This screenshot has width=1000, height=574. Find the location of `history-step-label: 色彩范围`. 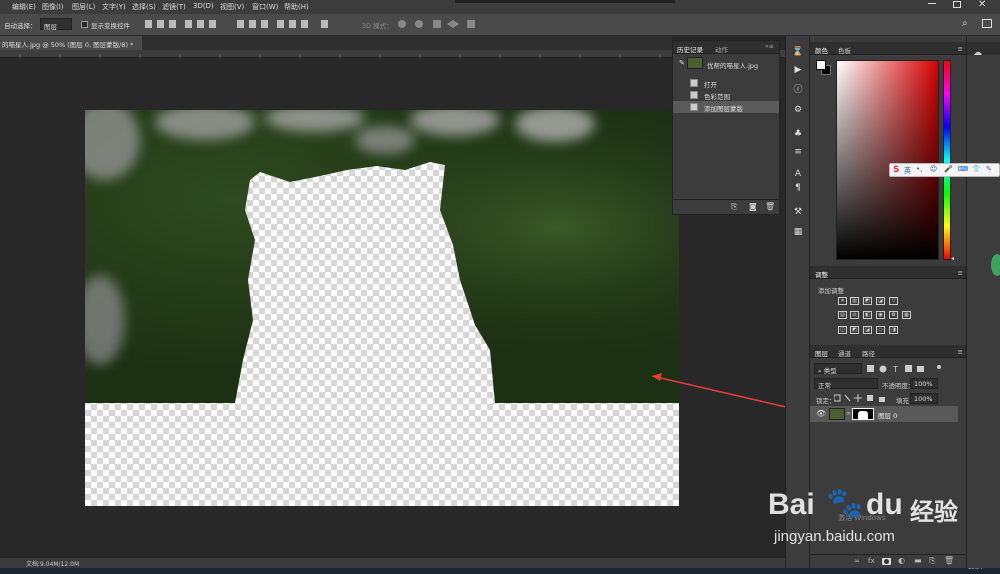

history-step-label: 色彩范围 is located at coordinates (717, 97).